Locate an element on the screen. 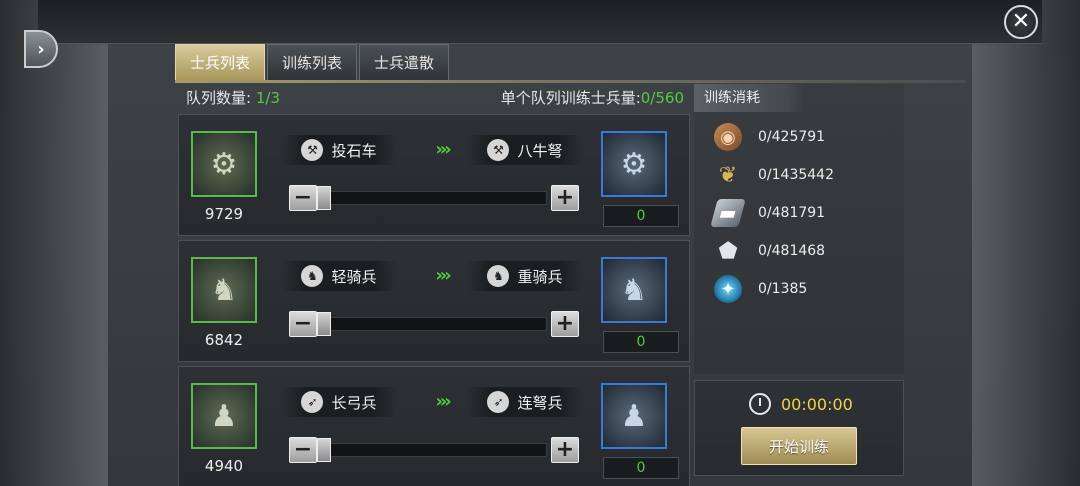  tab-soldier-dismiss: 士兵遣散 is located at coordinates (404, 62).